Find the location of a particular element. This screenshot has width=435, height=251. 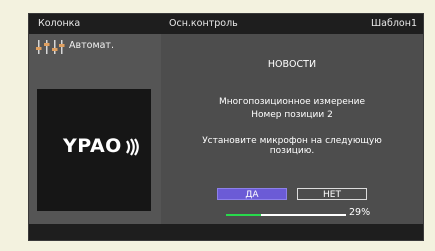

progress-percent: 29% is located at coordinates (360, 212).